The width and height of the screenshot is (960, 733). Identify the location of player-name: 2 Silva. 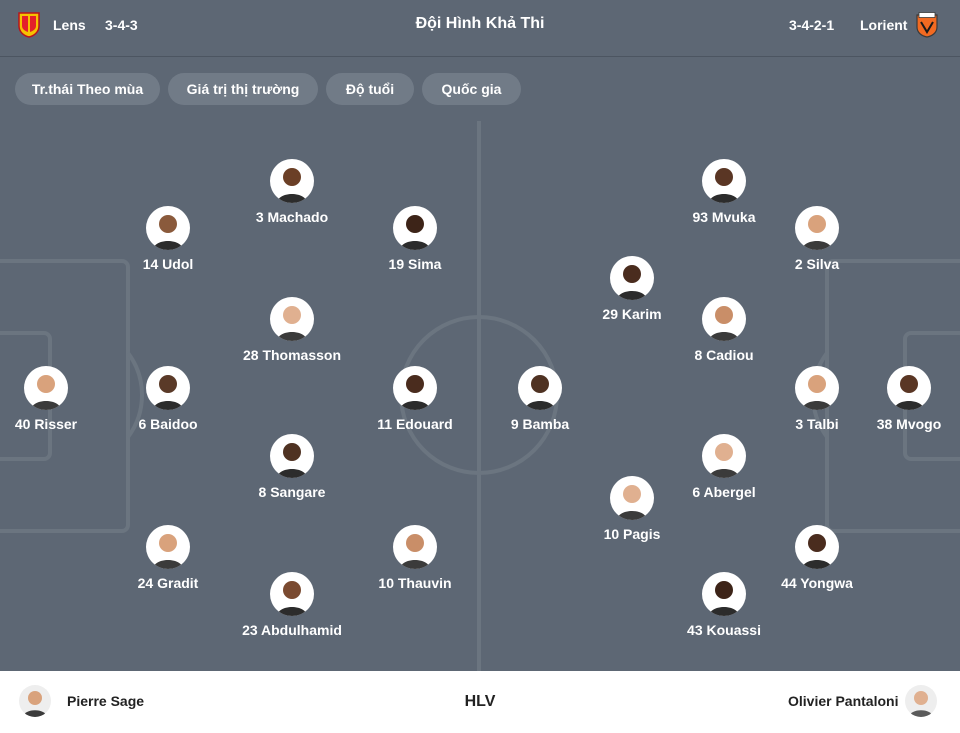
(817, 264).